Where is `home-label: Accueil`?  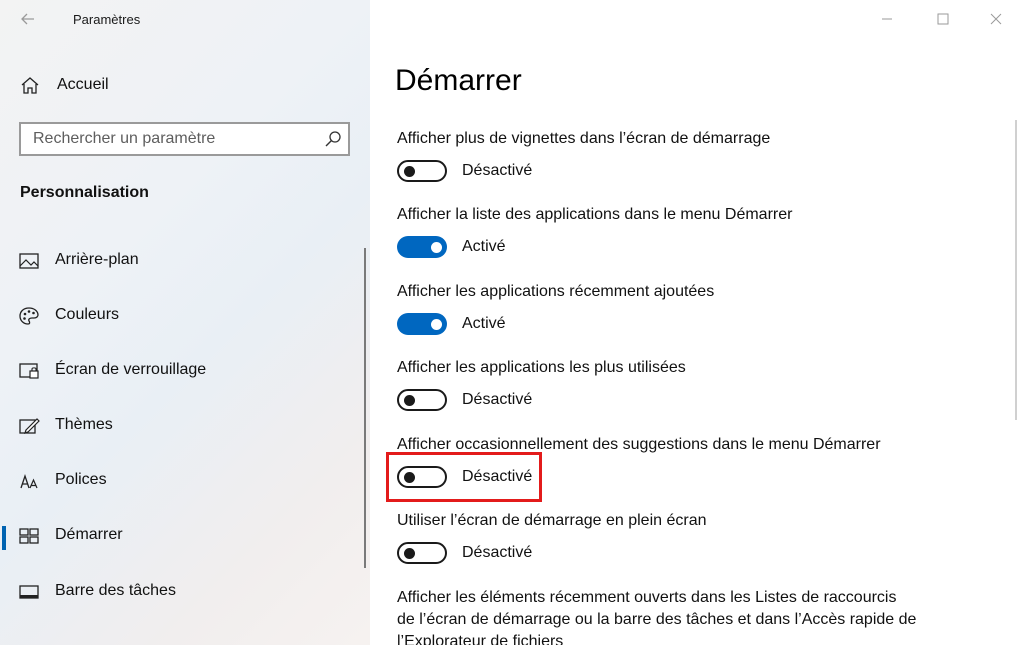
home-label: Accueil is located at coordinates (83, 84).